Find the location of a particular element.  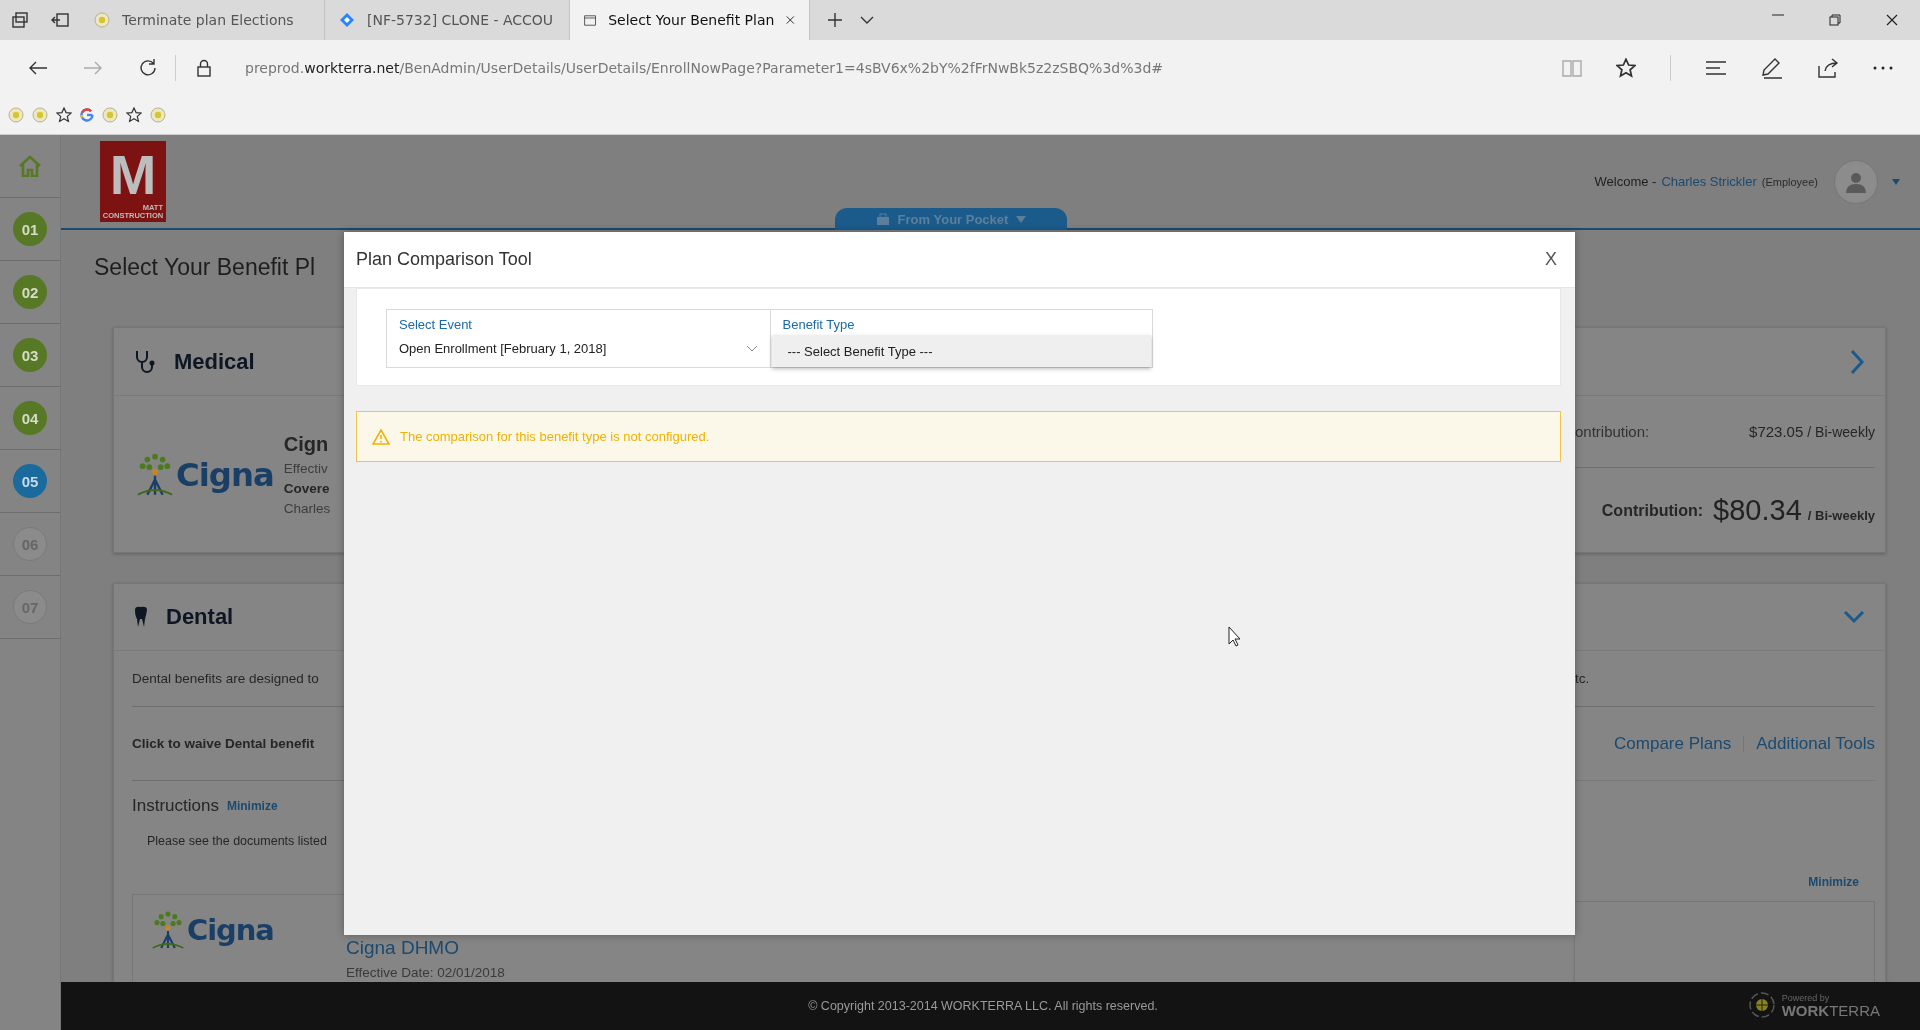

warning-alert: The comparison for this benefit type is not configured. is located at coordinates (958, 436).